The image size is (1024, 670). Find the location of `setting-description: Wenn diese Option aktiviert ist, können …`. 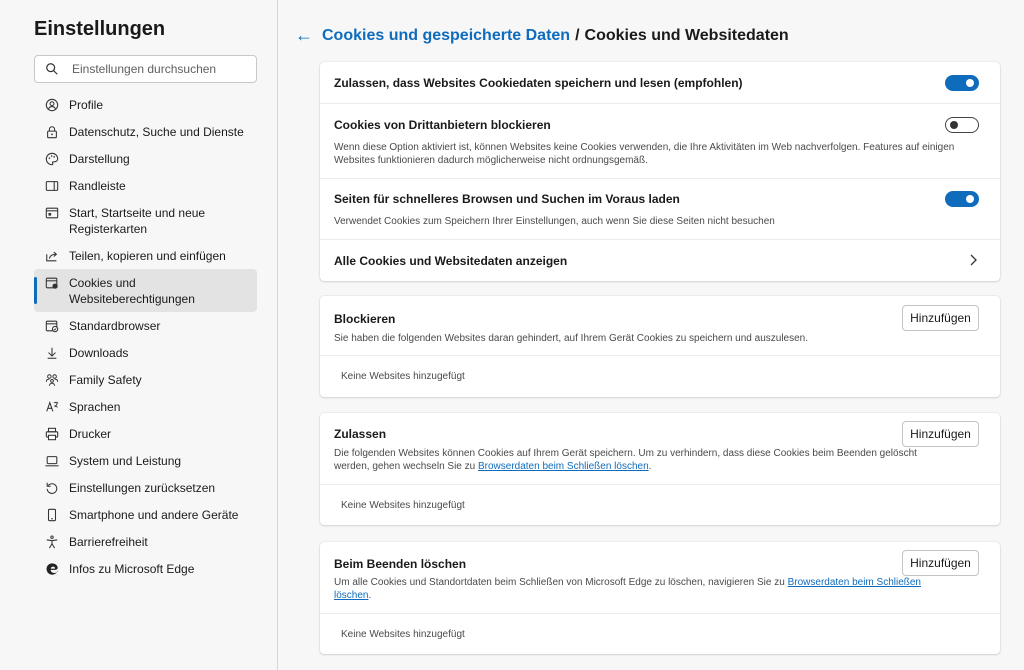

setting-description: Wenn diese Option aktiviert ist, können … is located at coordinates (644, 154).